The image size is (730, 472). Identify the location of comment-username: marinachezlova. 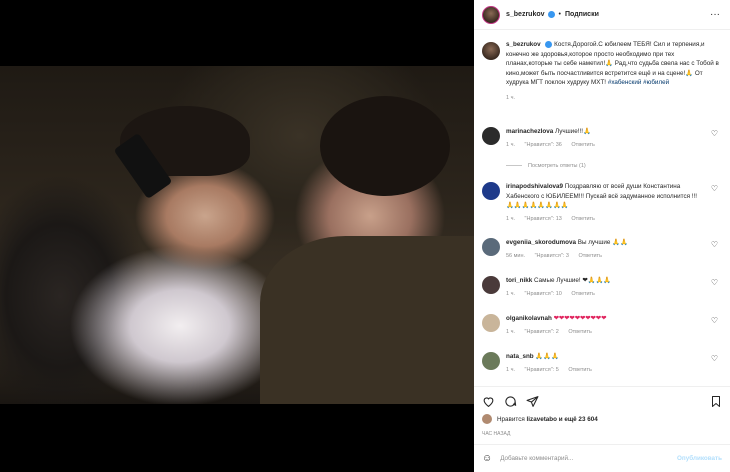
(529, 131).